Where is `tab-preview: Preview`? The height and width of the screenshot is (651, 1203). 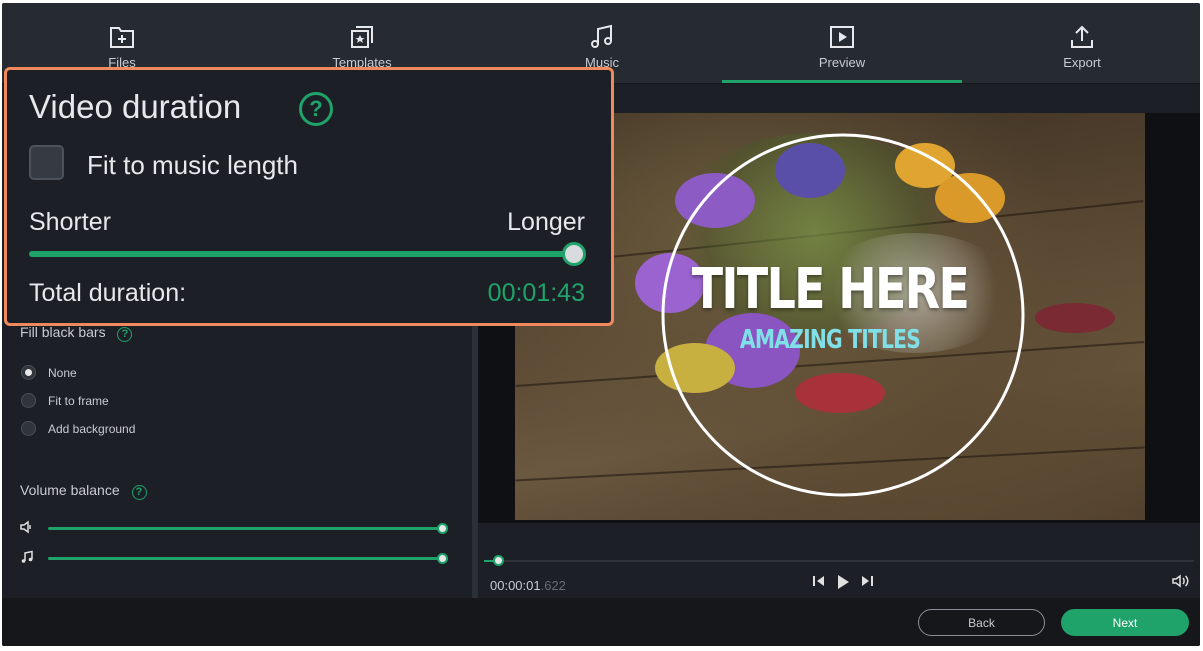 tab-preview: Preview is located at coordinates (842, 43).